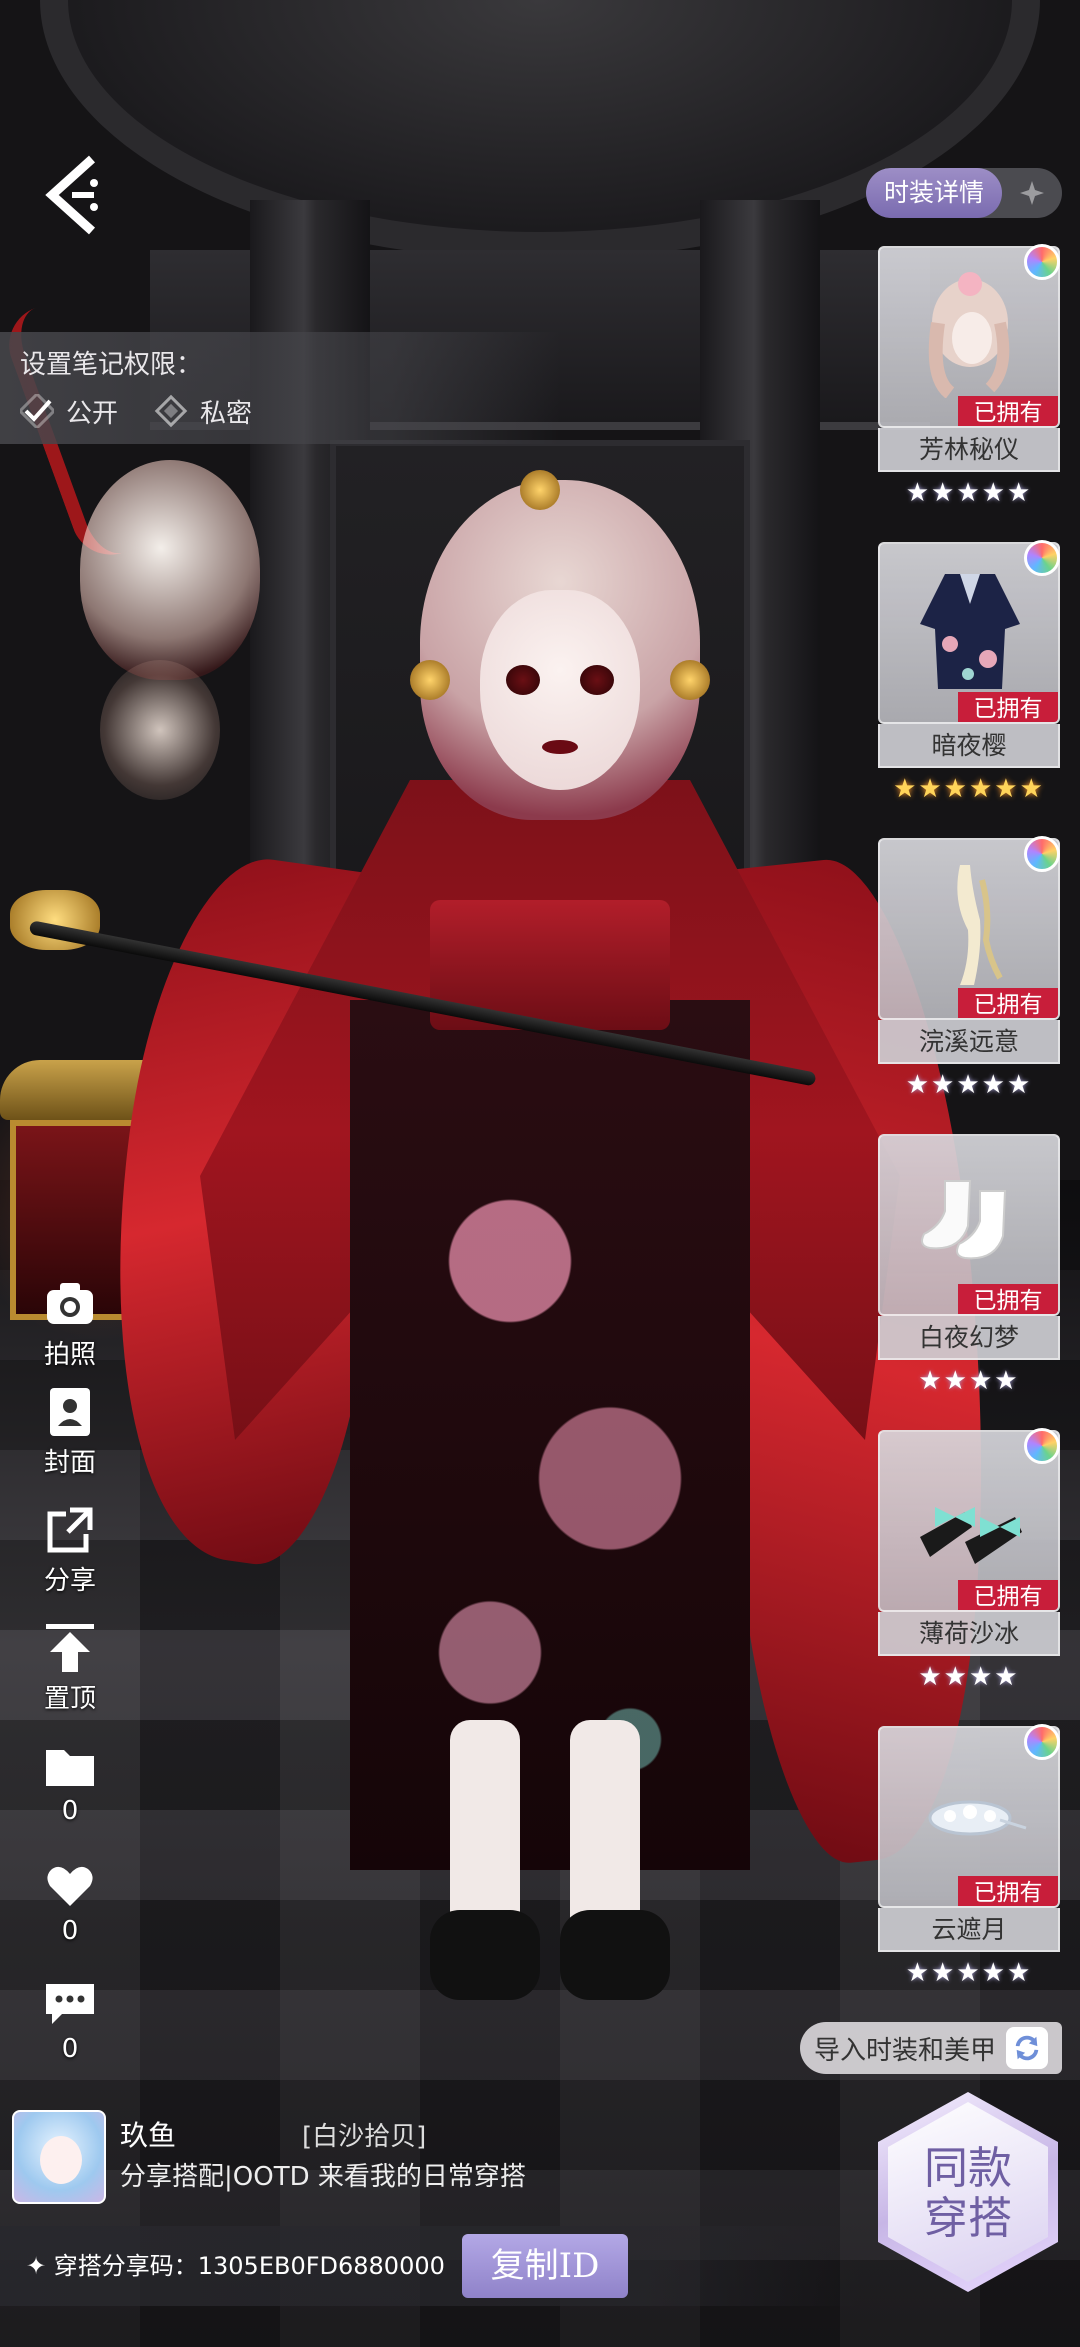 Image resolution: width=1080 pixels, height=2347 pixels. Describe the element at coordinates (59, 2157) in the screenshot. I see `avatar` at that location.